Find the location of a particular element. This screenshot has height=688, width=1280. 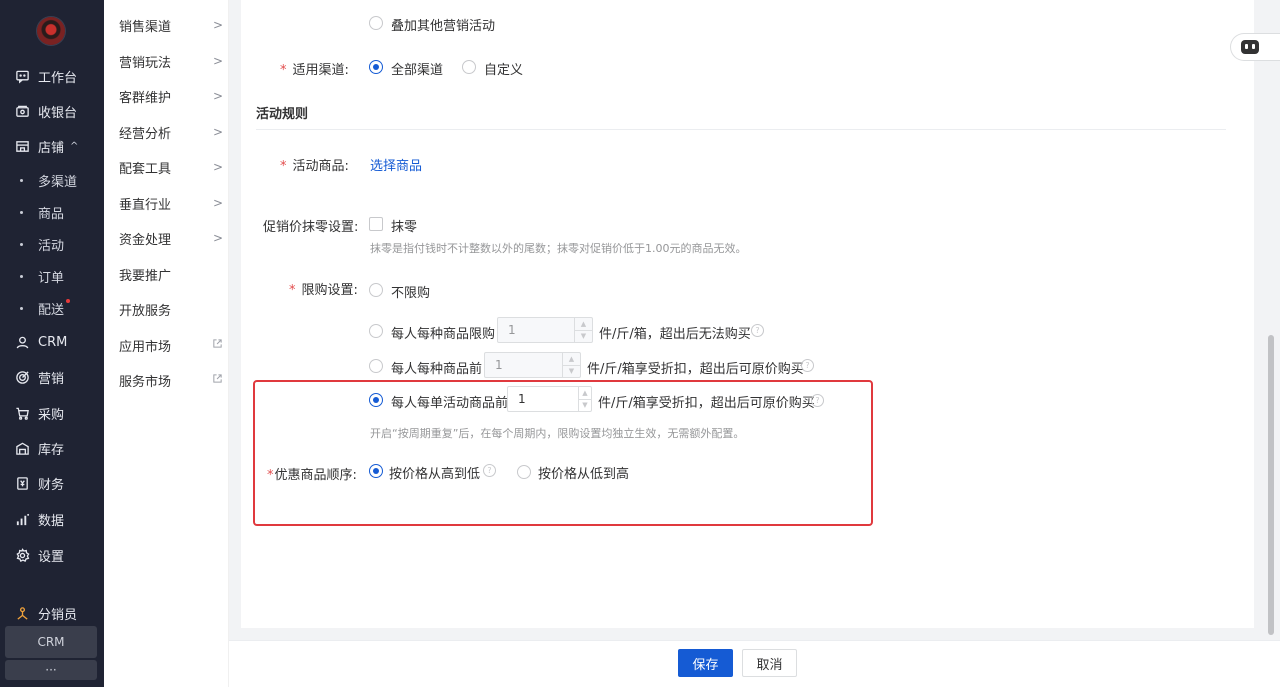

subnav-item-label: 经营分析 is located at coordinates (145, 134).